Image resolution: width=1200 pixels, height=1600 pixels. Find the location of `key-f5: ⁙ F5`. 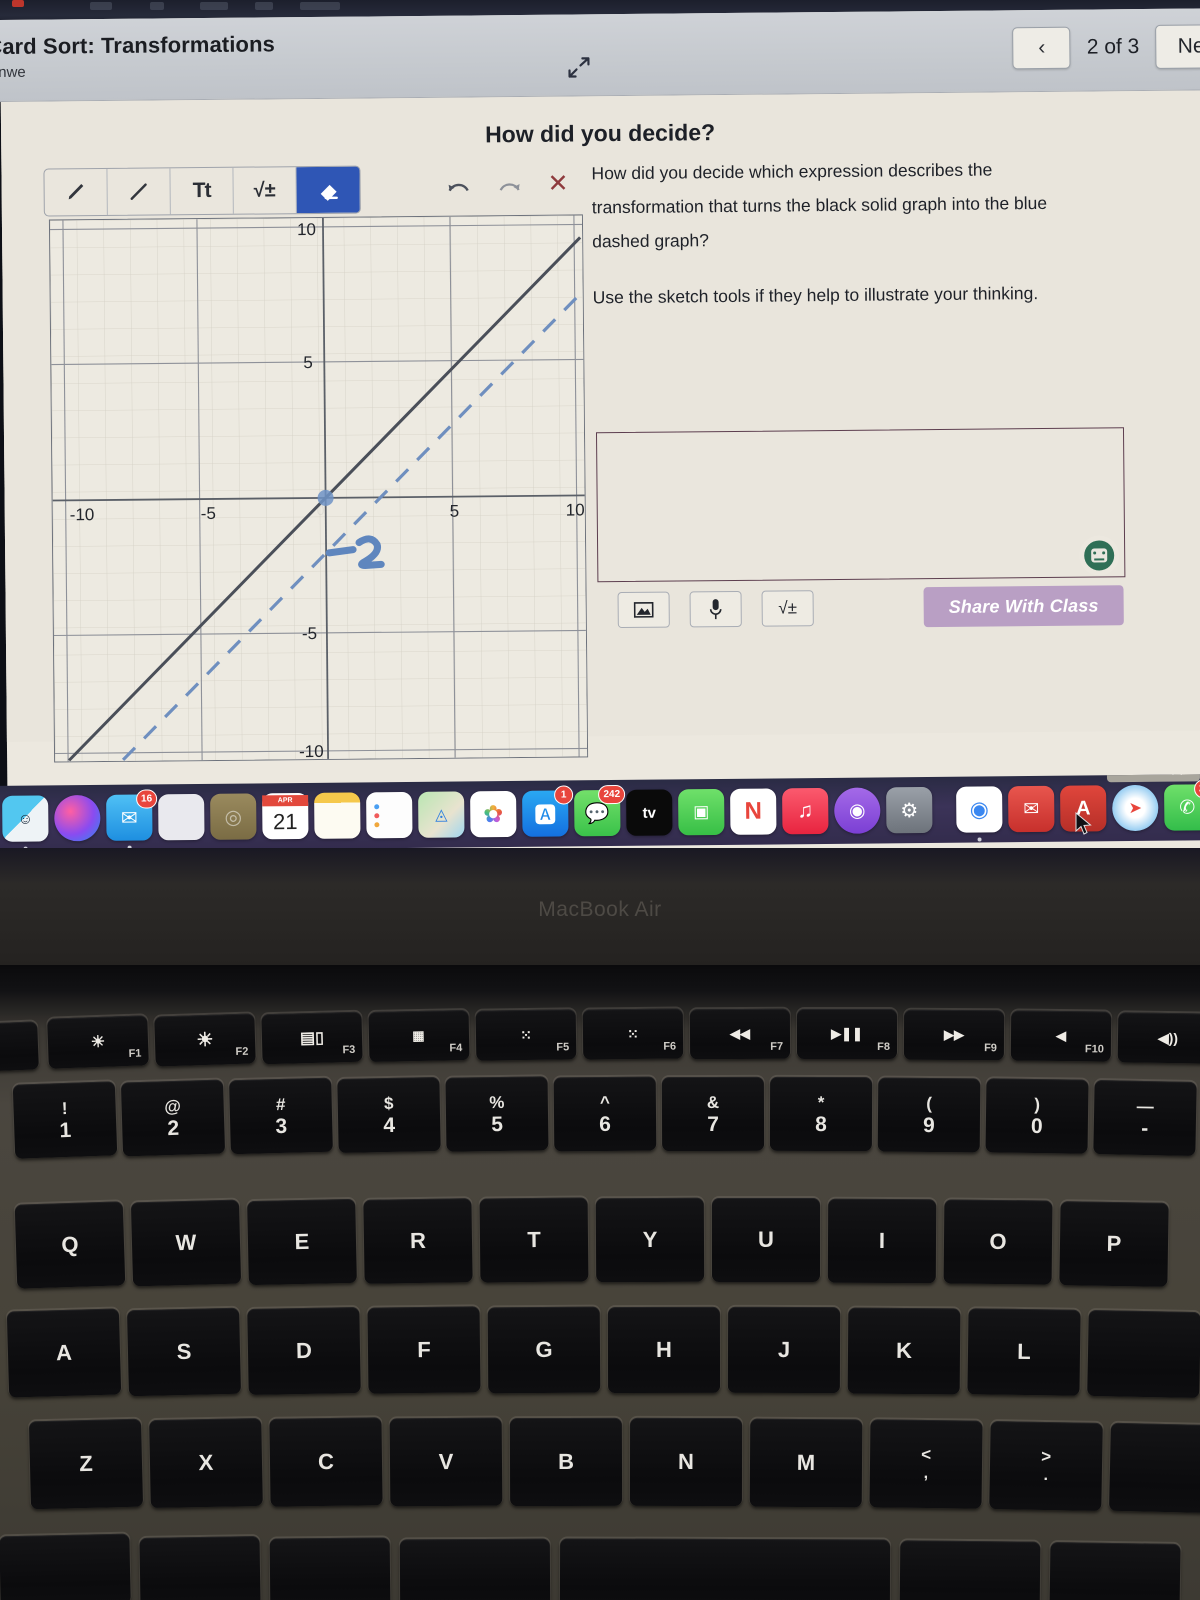

key-f5: ⁙ F5 is located at coordinates (526, 1035).